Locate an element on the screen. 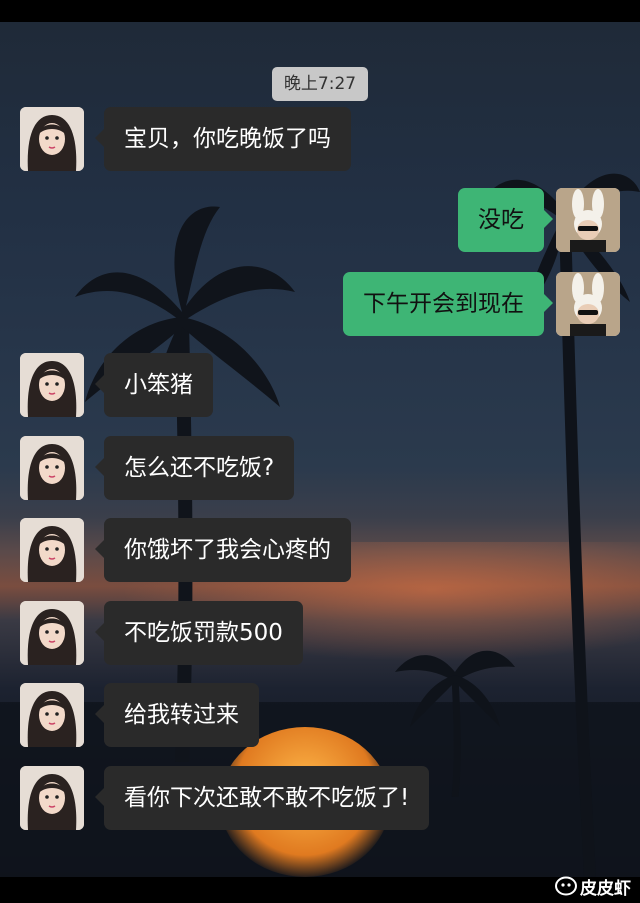  watermark-text: 皮皮虾 is located at coordinates (605, 888).